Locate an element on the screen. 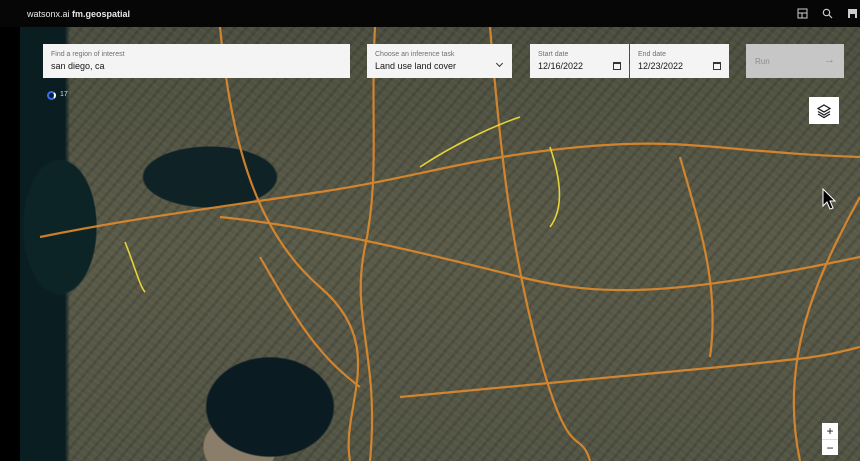 This screenshot has height=461, width=860. zoom-out-button: − is located at coordinates (830, 447).